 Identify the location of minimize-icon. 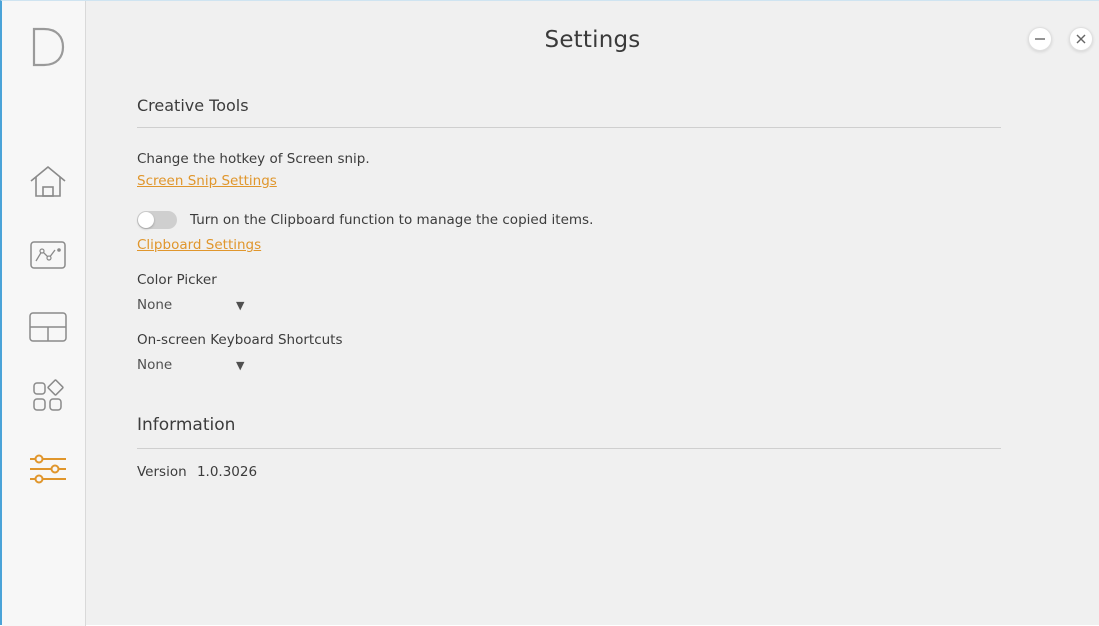
(1040, 39).